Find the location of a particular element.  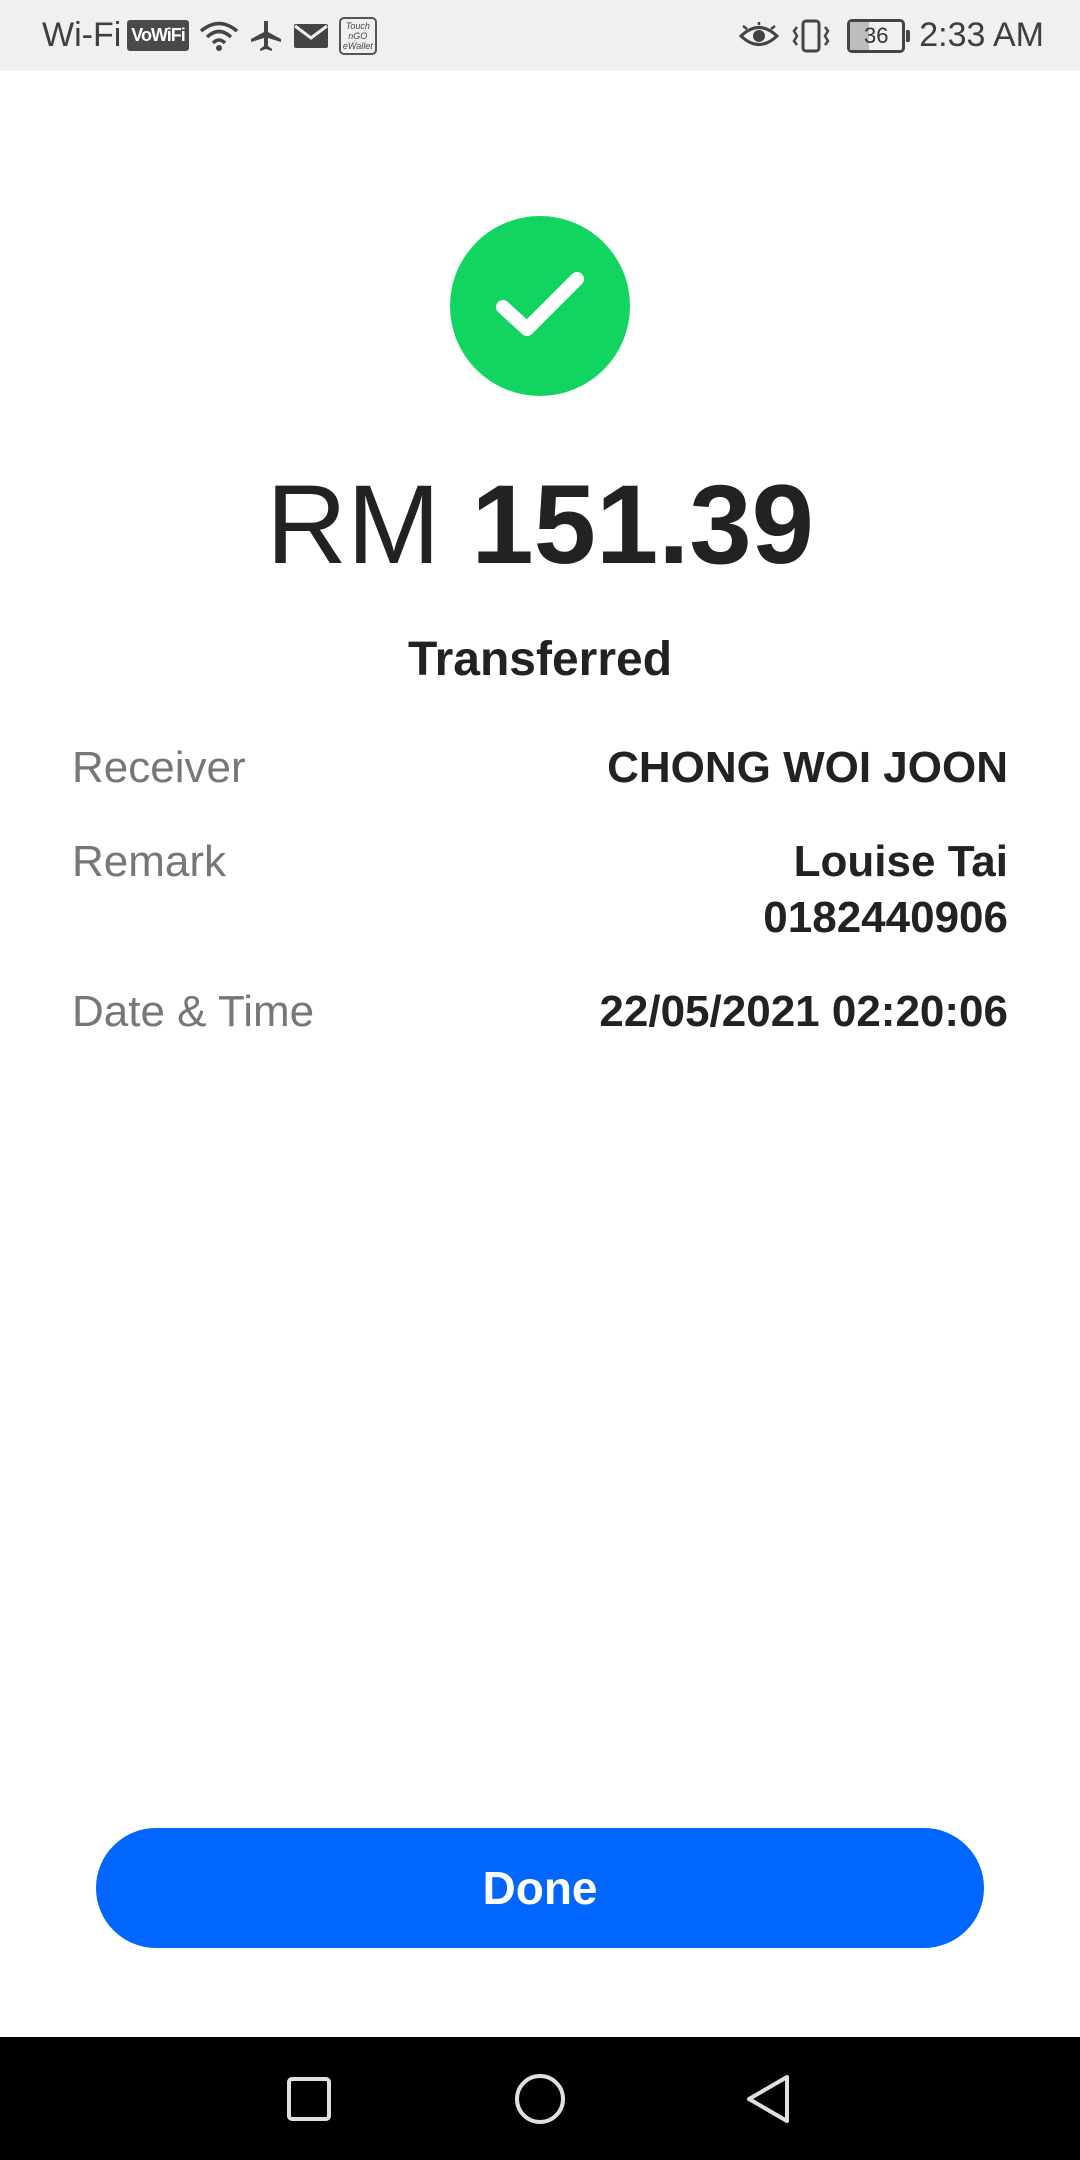

mail-icon is located at coordinates (311, 36).